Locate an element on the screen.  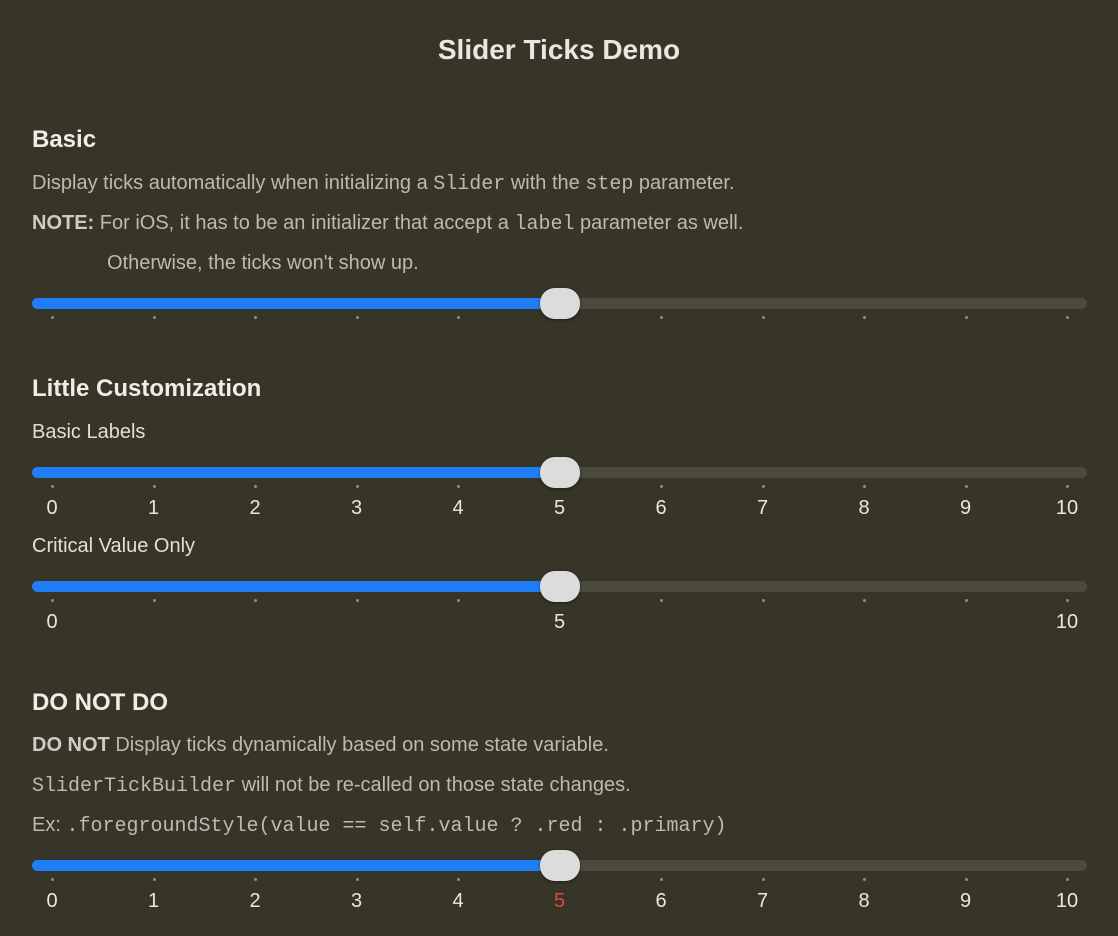
basic-desc-text: with the is located at coordinates (545, 183).